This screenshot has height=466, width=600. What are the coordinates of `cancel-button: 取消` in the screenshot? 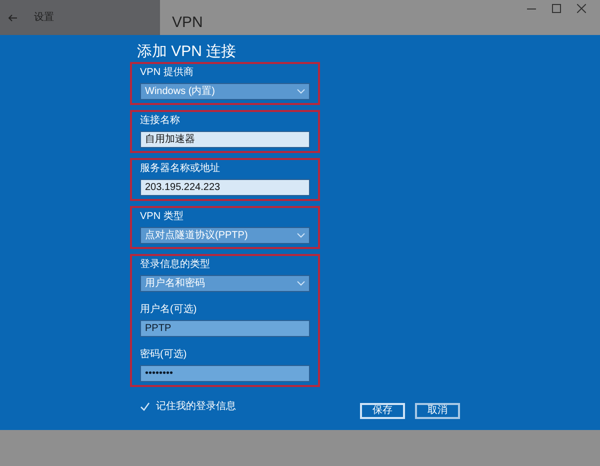 It's located at (437, 411).